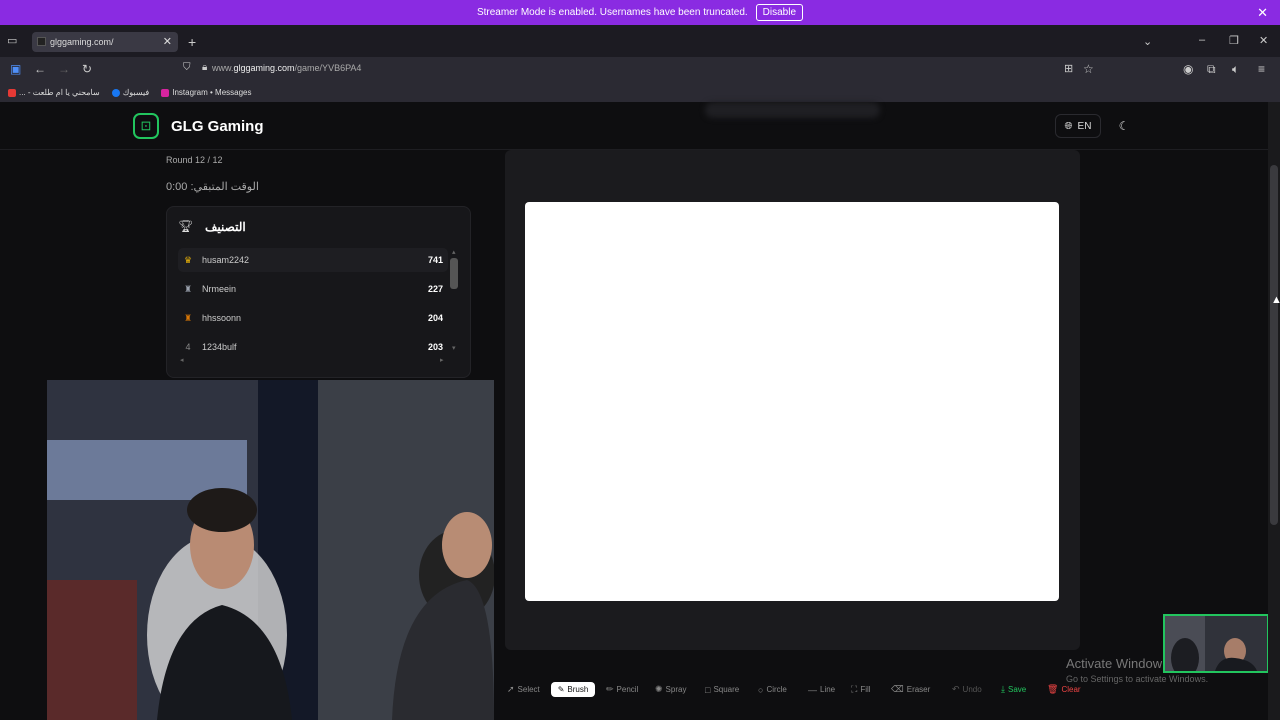 This screenshot has width=1280, height=720. What do you see at coordinates (219, 347) in the screenshot?
I see `player-name: 1234bulf` at bounding box center [219, 347].